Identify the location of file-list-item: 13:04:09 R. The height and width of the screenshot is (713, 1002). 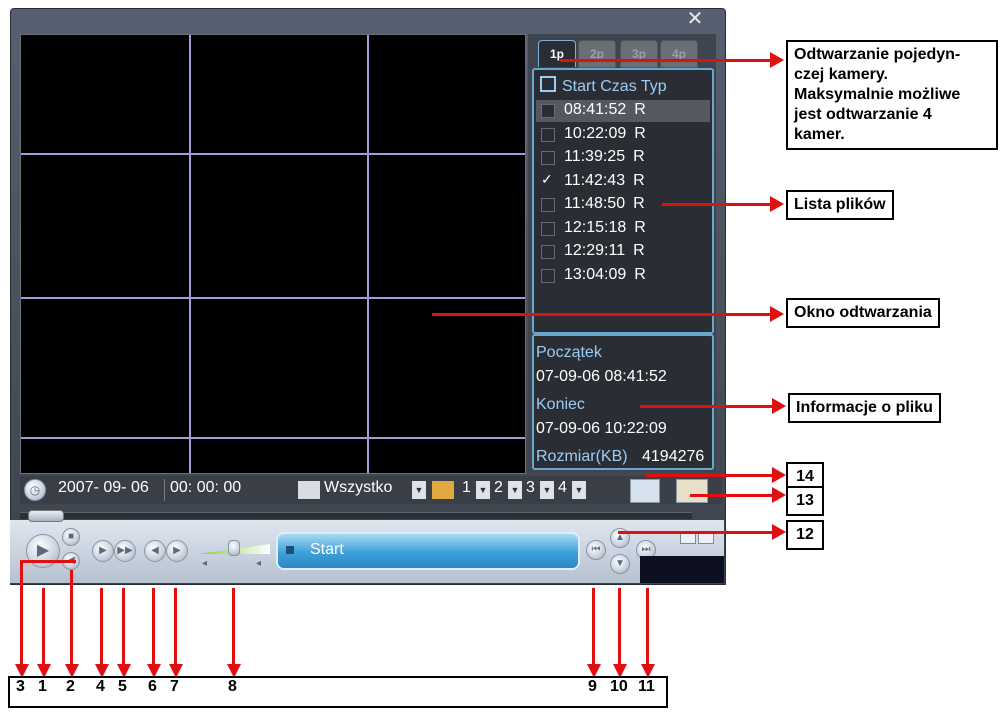
(623, 276).